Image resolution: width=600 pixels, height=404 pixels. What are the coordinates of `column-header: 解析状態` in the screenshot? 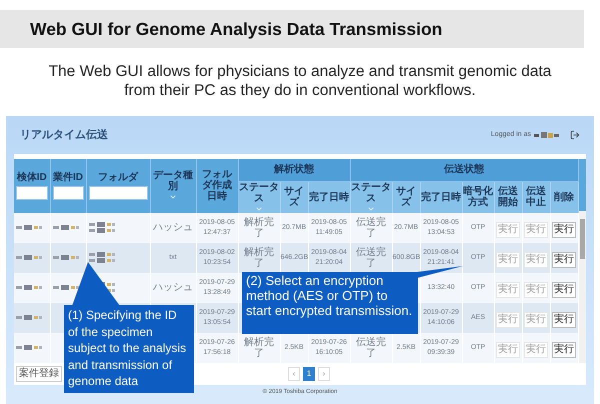 It's located at (294, 170).